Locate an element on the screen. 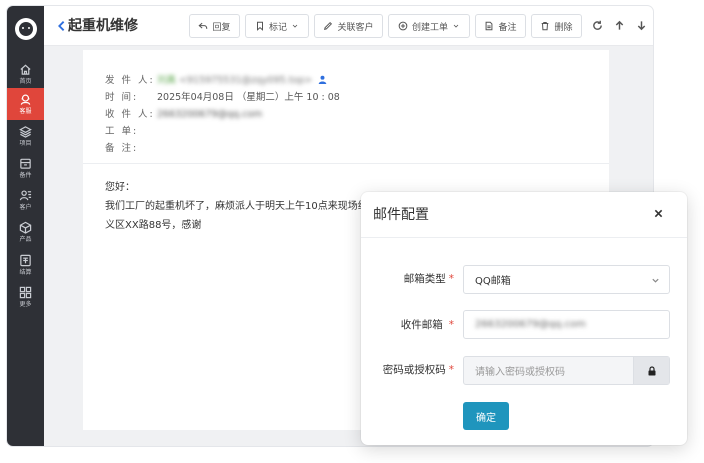 The width and height of the screenshot is (704, 463). previous-button is located at coordinates (619, 25).